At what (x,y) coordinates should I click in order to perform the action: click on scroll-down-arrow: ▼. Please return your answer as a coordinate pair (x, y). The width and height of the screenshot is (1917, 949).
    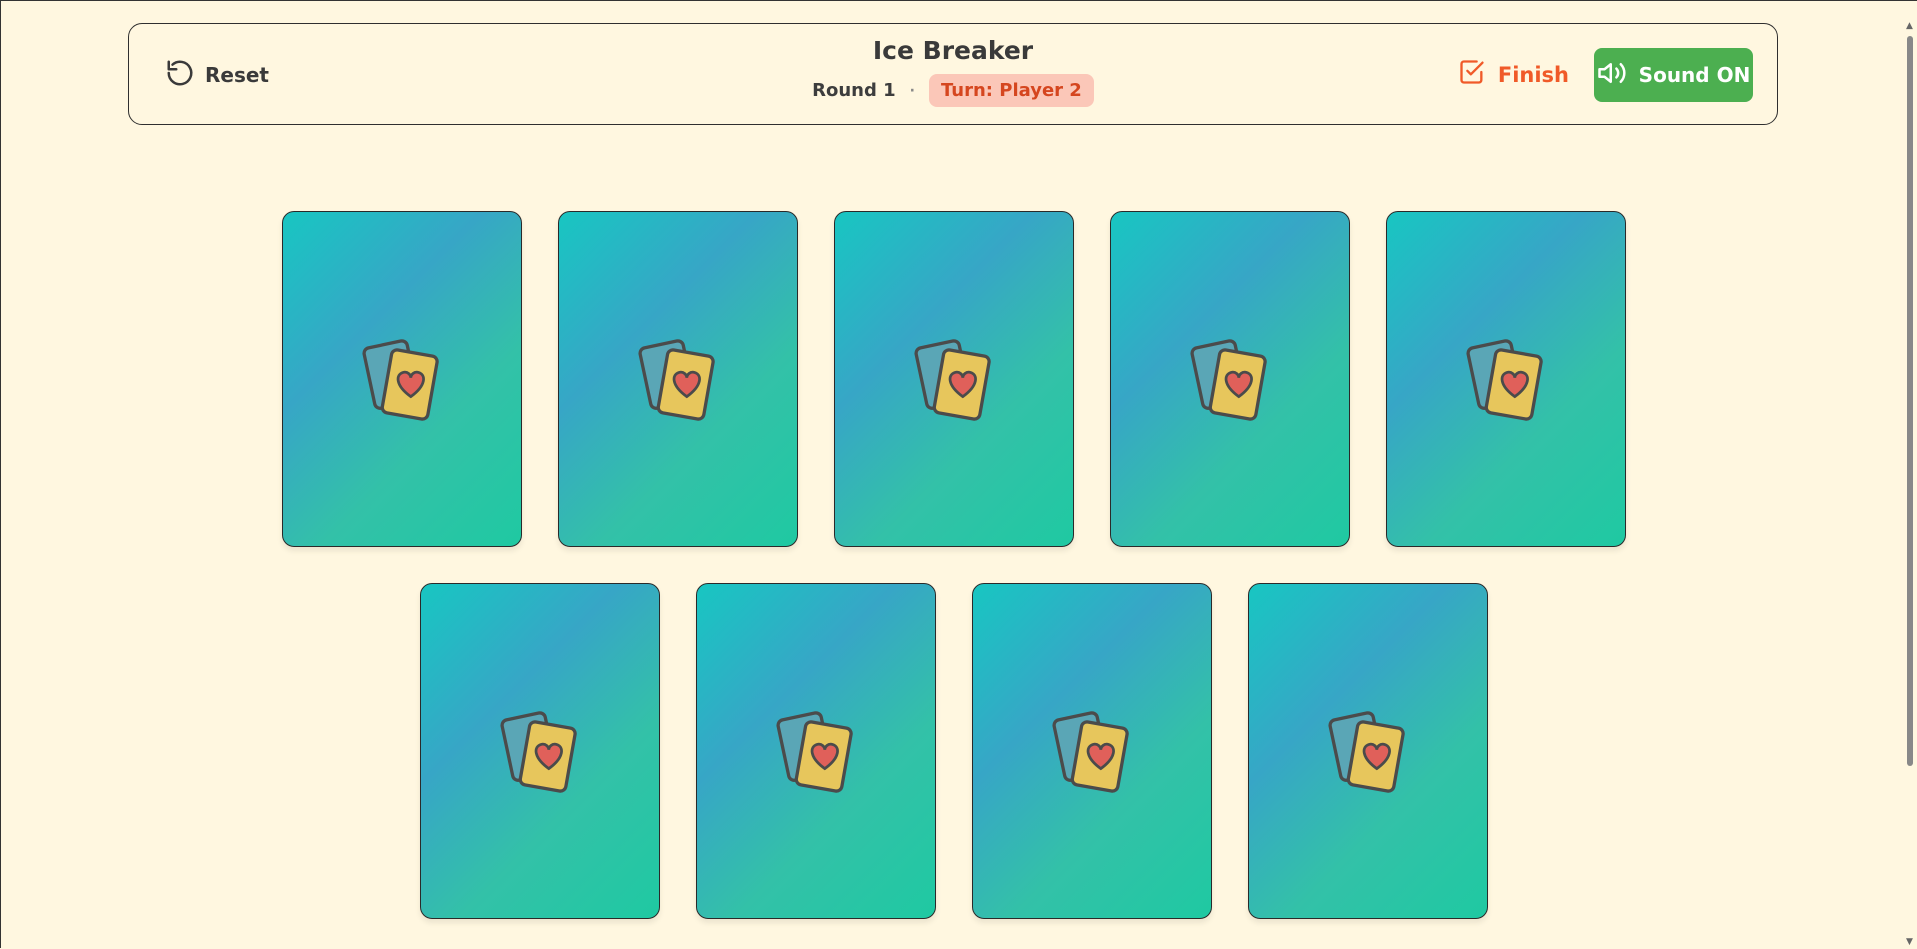
    Looking at the image, I should click on (1909, 942).